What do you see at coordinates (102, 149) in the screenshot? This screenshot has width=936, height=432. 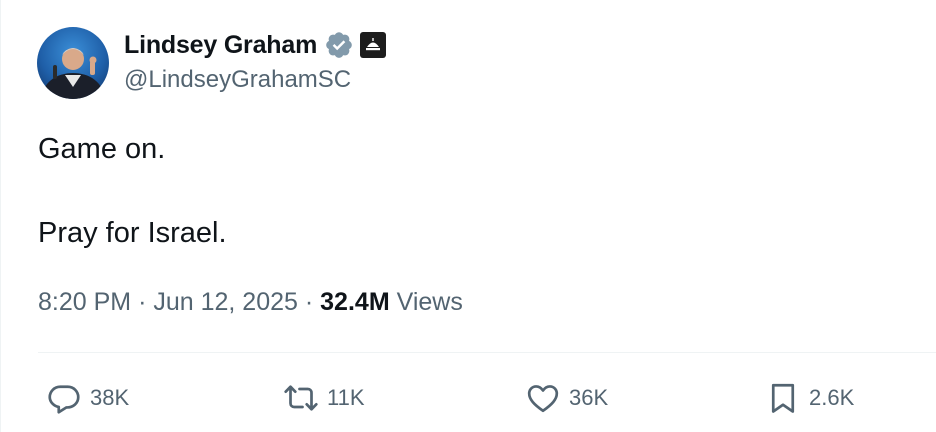 I see `tweet-text-line: Game on.` at bounding box center [102, 149].